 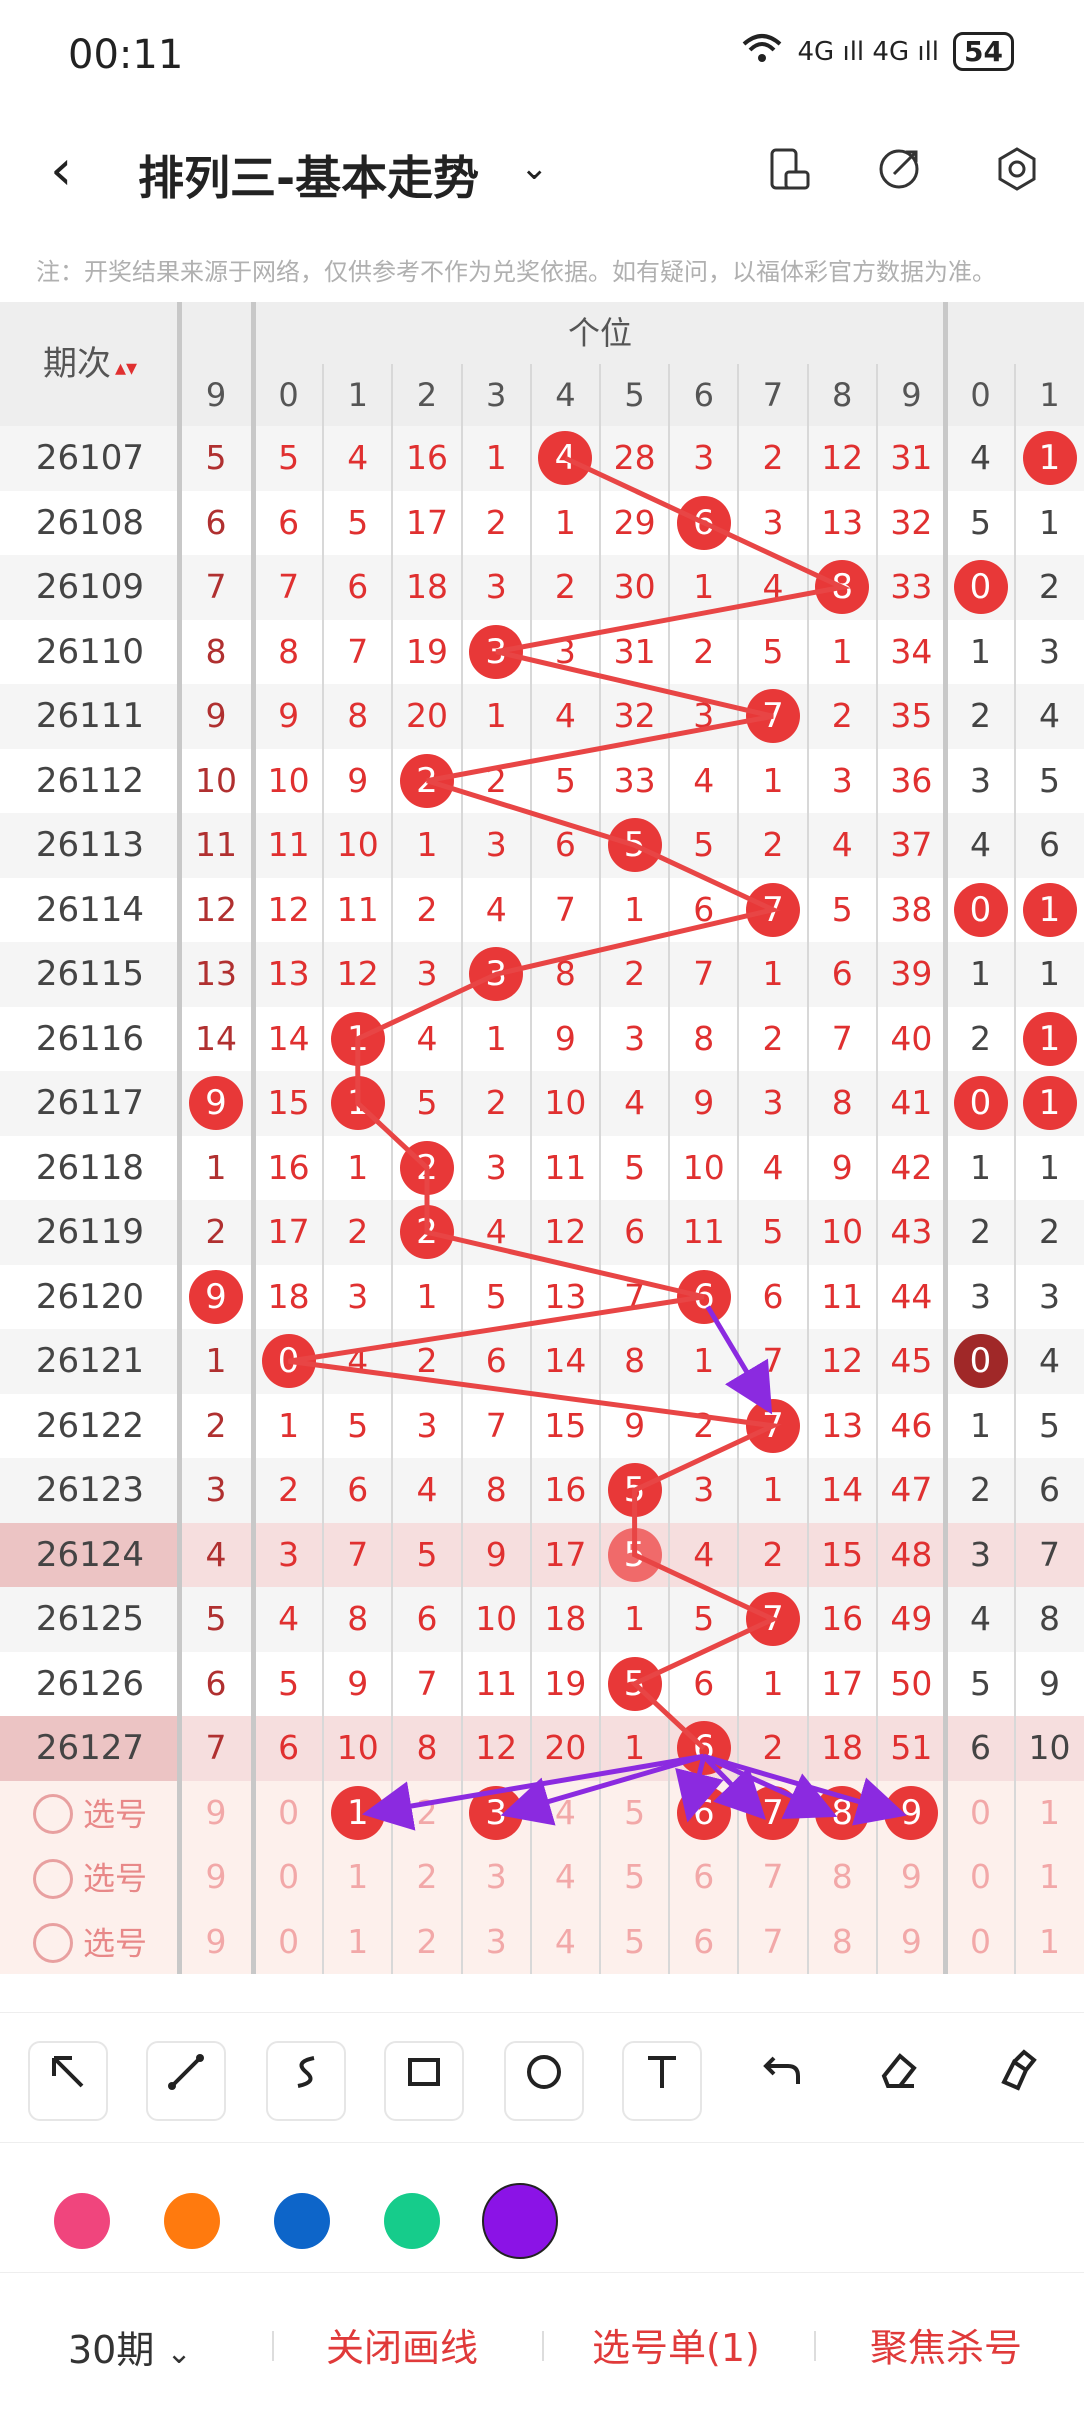 I want to click on digit-cell: 17, so click(x=842, y=1683).